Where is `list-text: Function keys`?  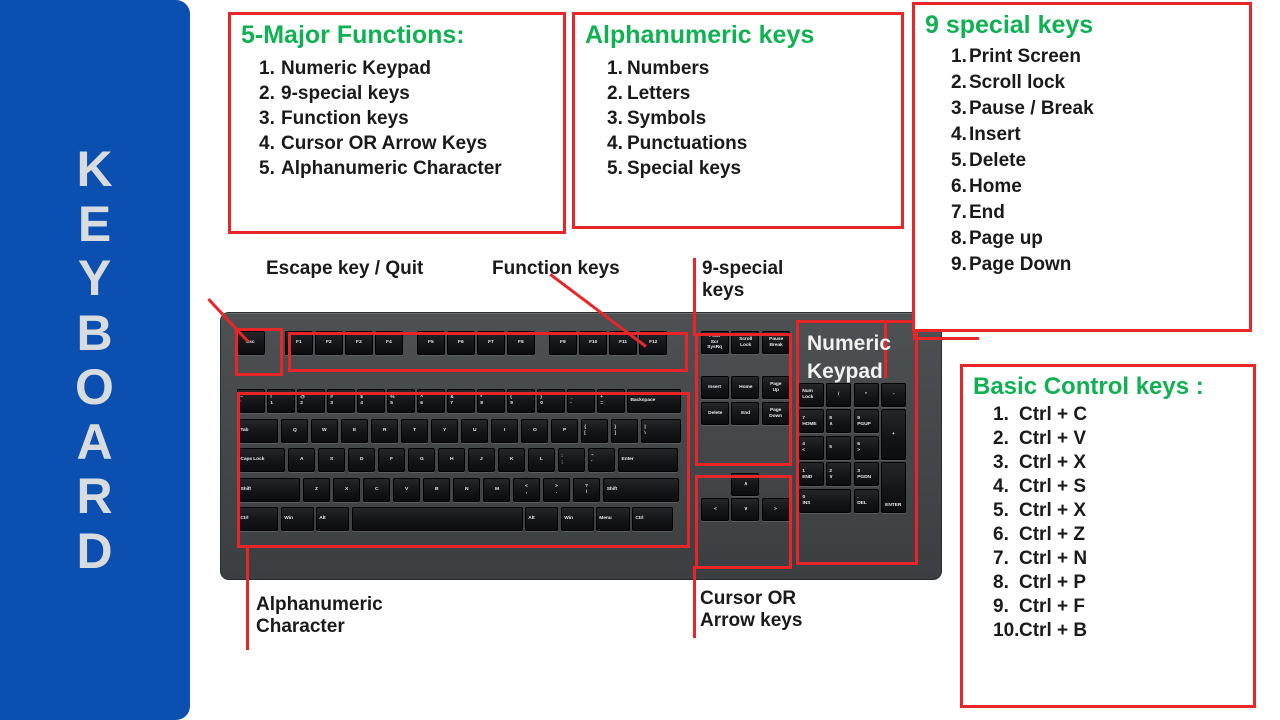
list-text: Function keys is located at coordinates (345, 118).